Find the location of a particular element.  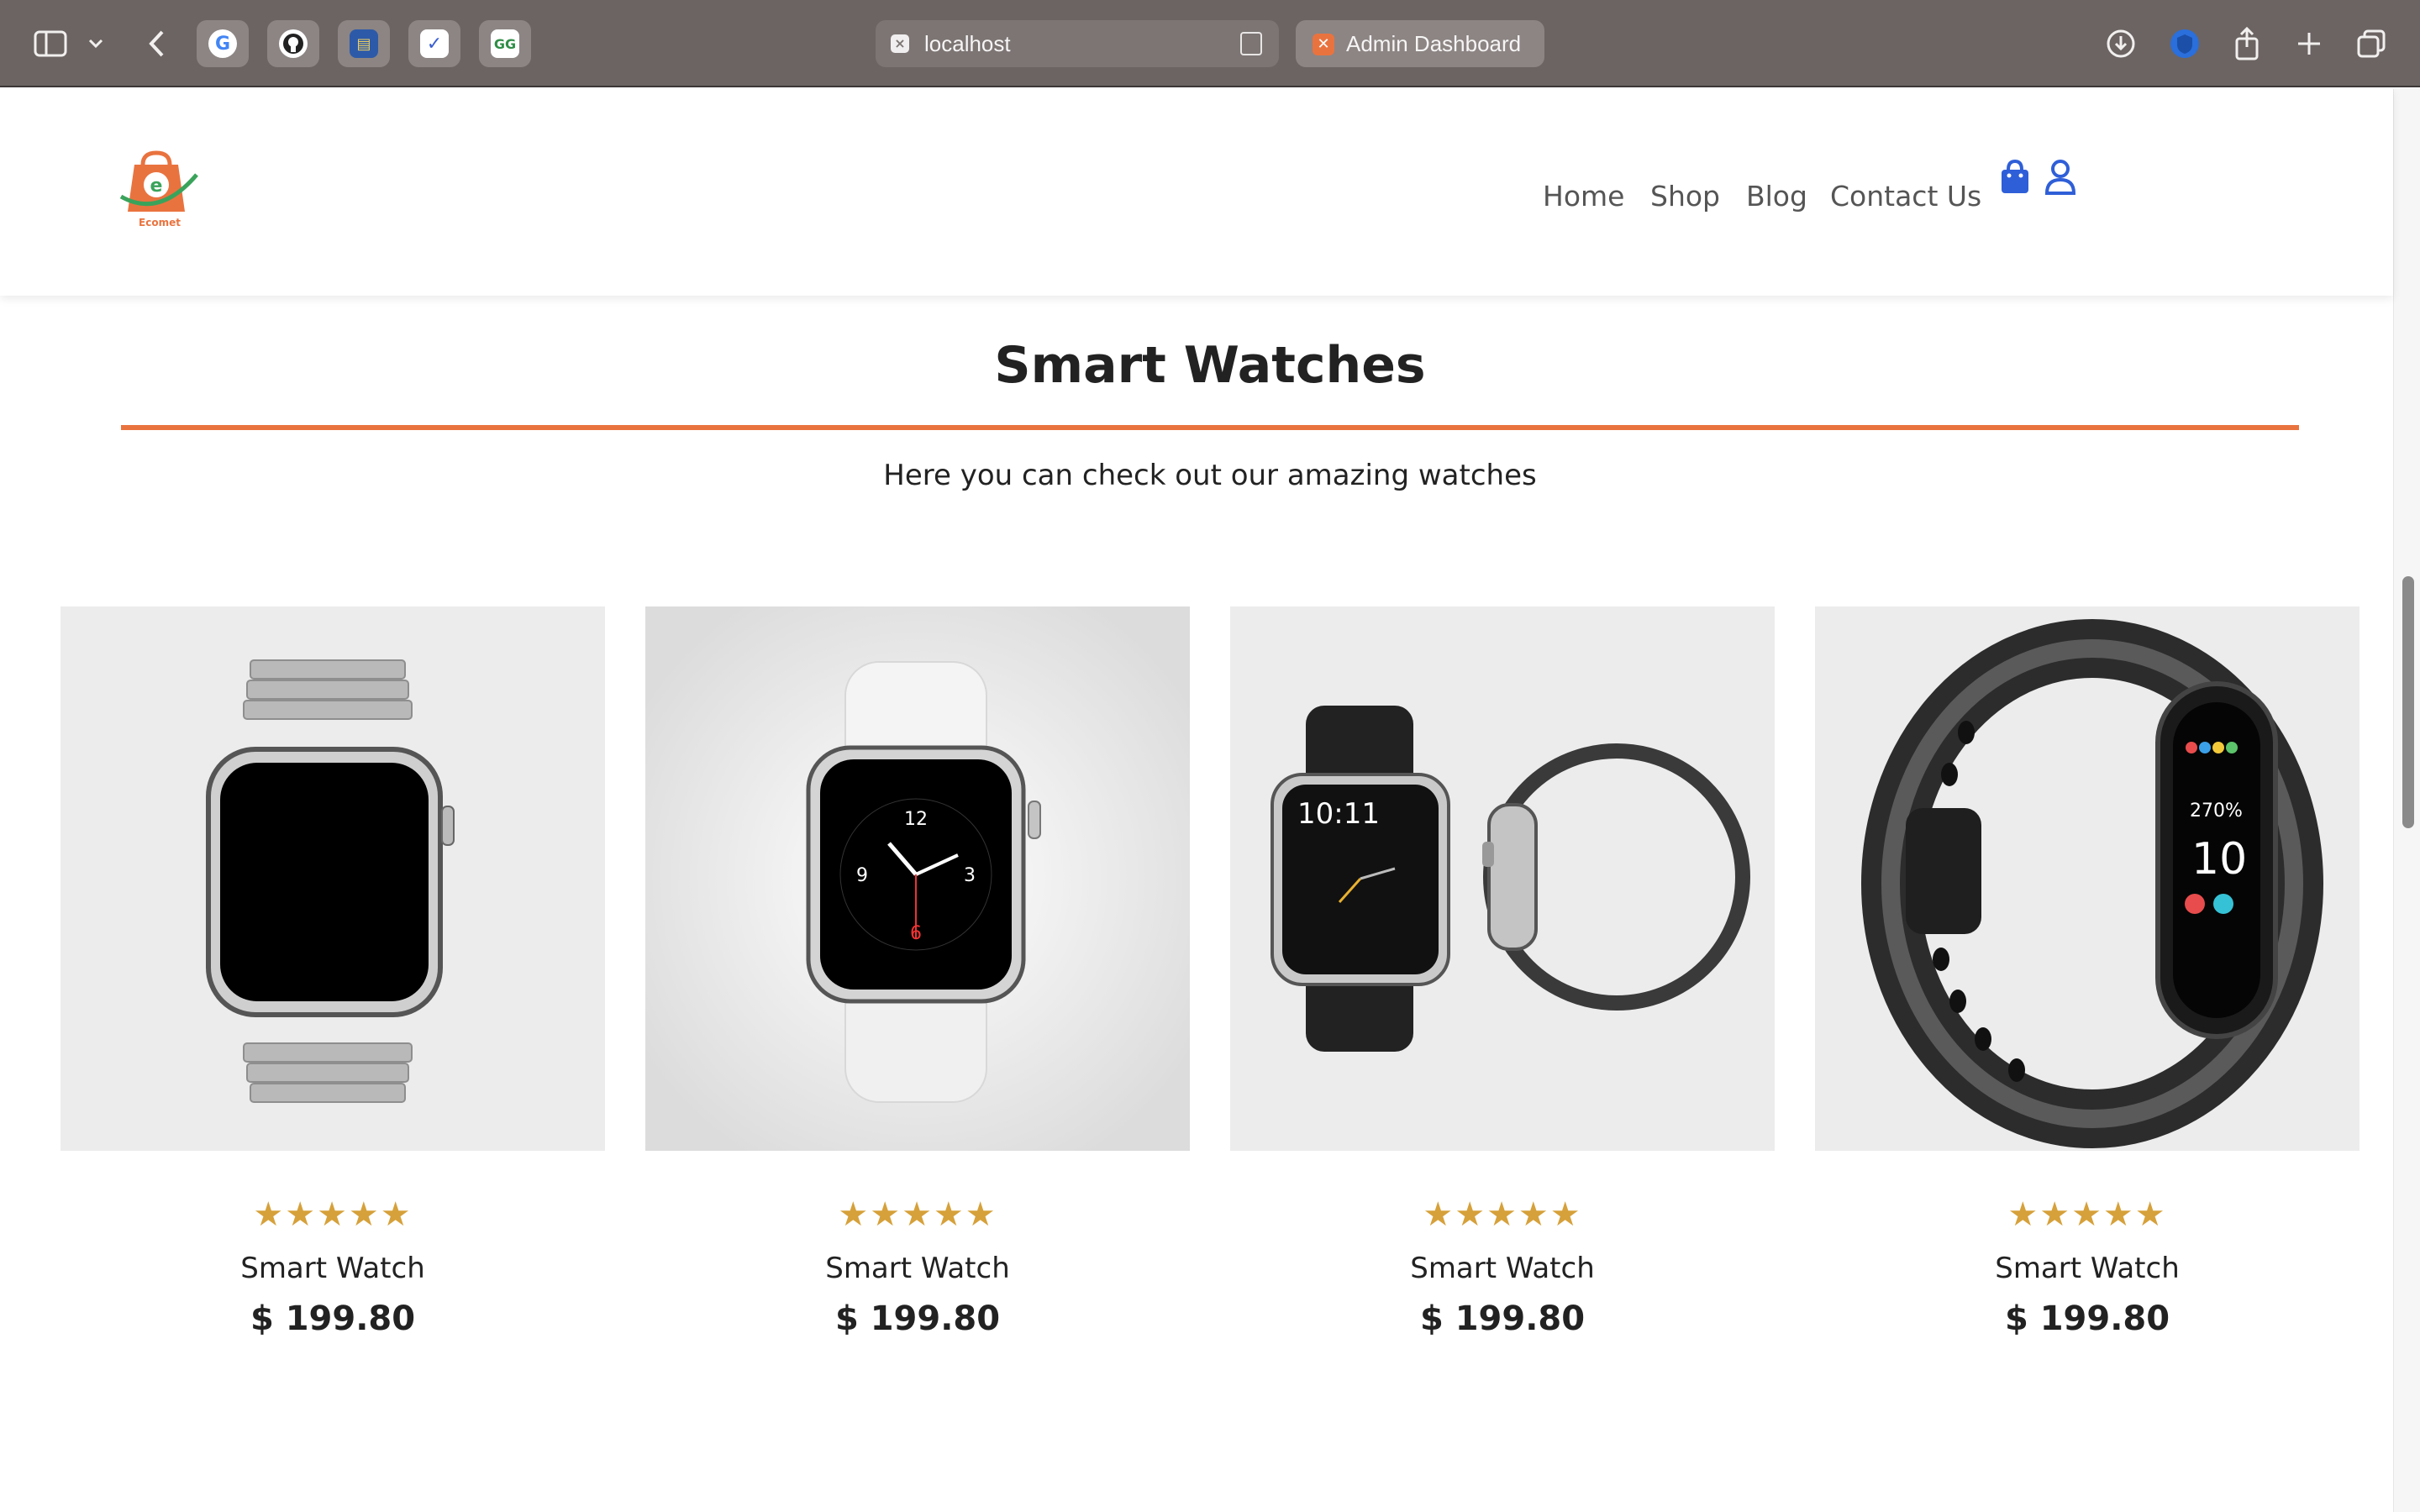

address-bar: × localhost is located at coordinates (1077, 43).